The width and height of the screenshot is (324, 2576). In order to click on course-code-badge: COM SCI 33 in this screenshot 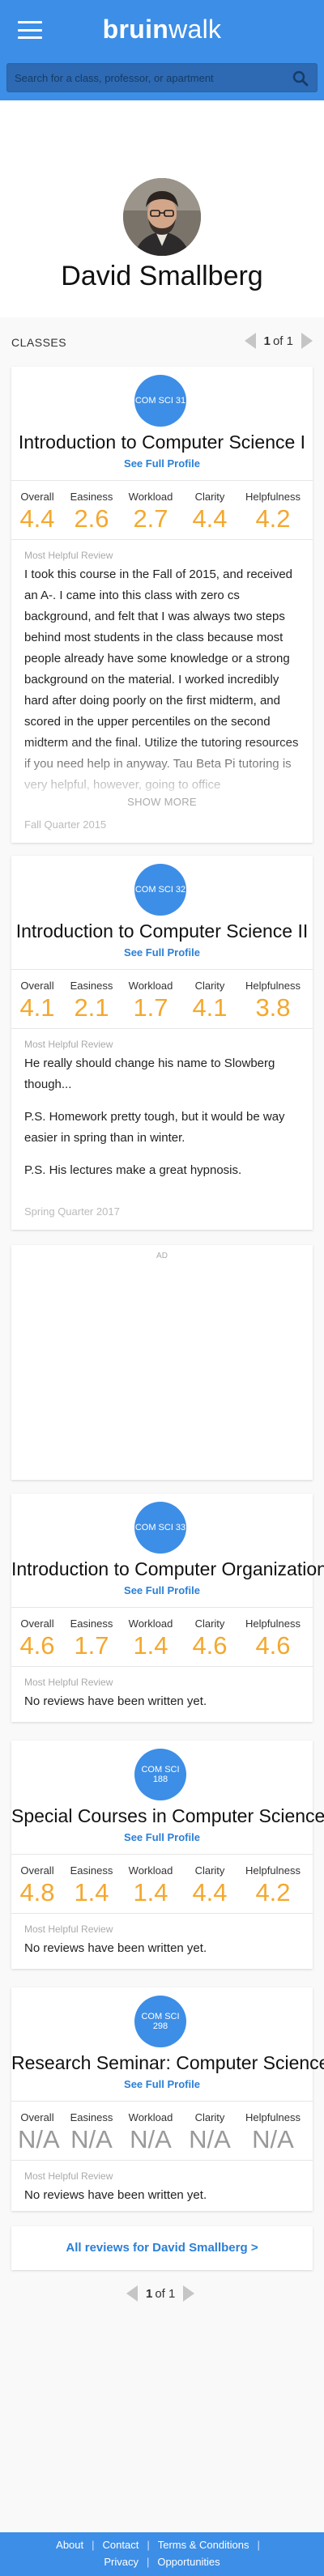, I will do `click(160, 1528)`.